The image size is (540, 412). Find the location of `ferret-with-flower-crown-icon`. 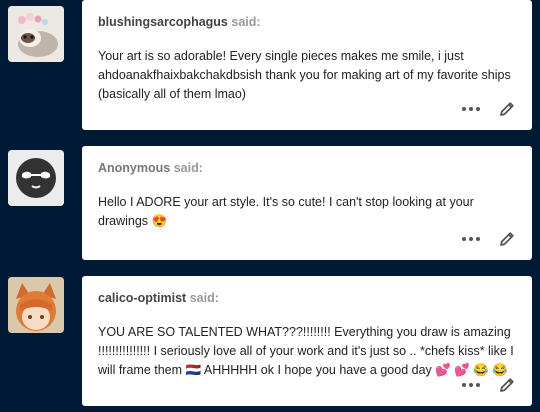

ferret-with-flower-crown-icon is located at coordinates (36, 34).